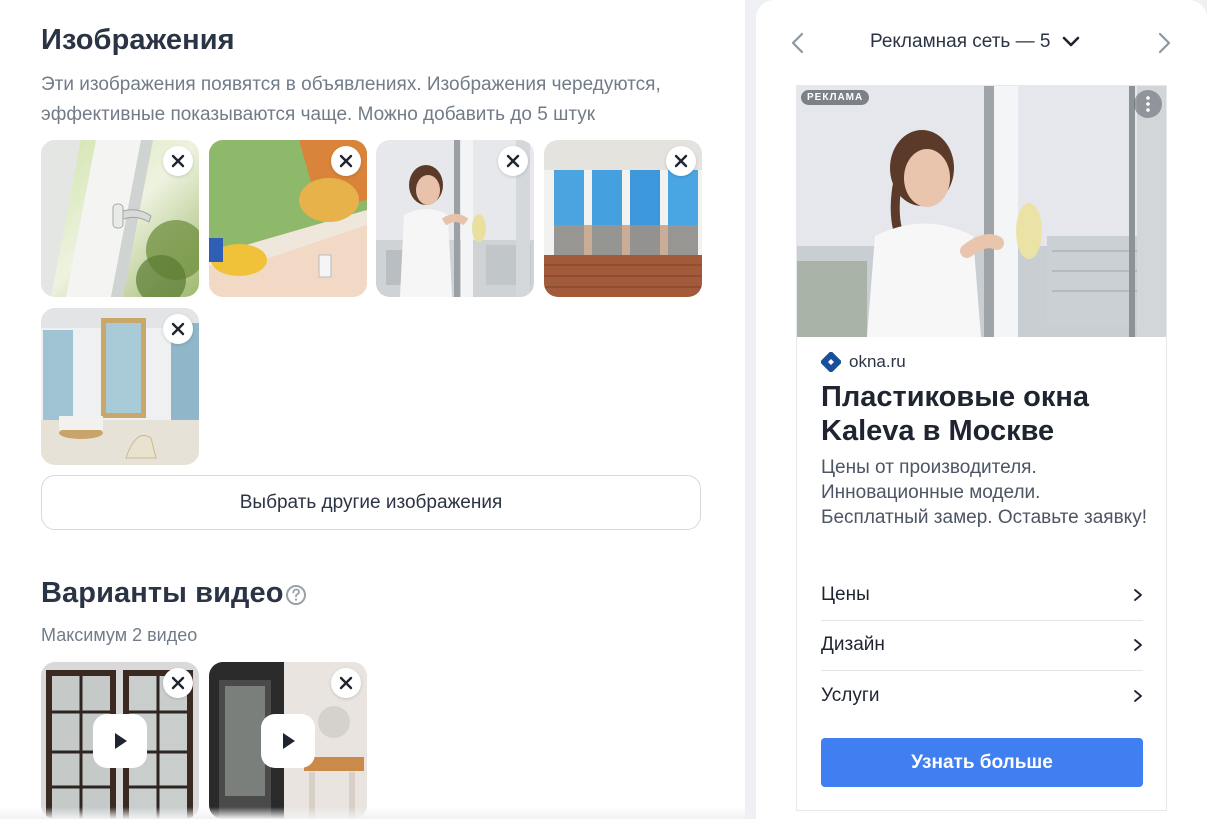 The width and height of the screenshot is (1207, 819). What do you see at coordinates (371, 502) in the screenshot?
I see `choose-other-images-button: Выбрать другие изображения` at bounding box center [371, 502].